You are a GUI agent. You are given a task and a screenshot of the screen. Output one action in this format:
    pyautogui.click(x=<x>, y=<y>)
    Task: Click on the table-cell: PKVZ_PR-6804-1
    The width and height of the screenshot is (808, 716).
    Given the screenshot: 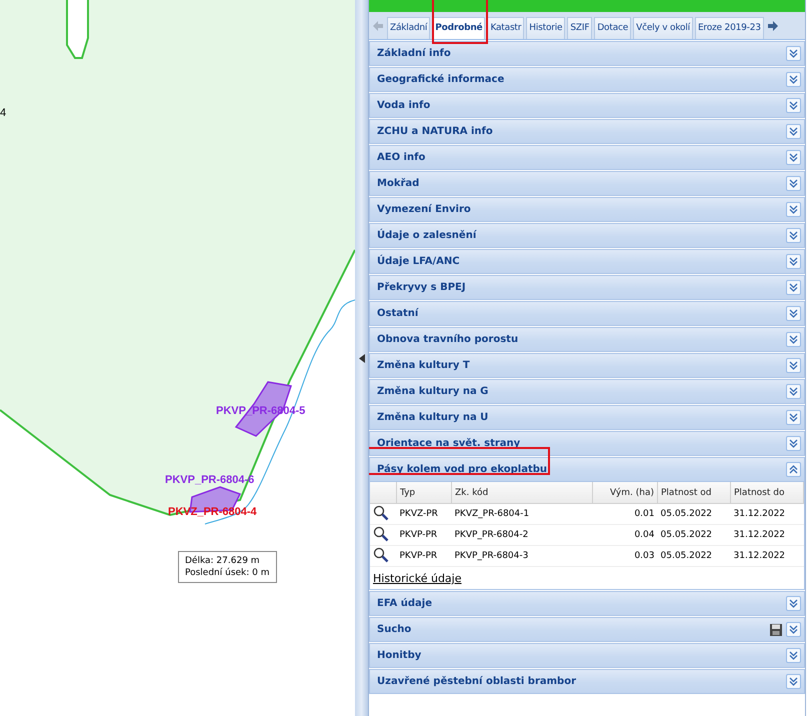 What is the action you would take?
    pyautogui.click(x=522, y=514)
    